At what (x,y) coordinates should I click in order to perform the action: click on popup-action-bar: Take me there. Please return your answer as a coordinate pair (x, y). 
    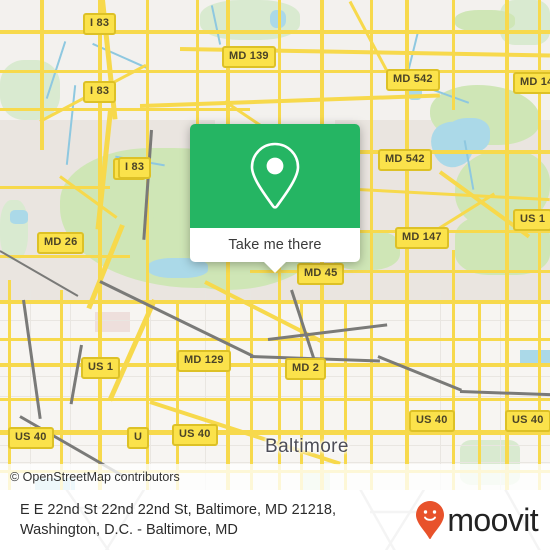
    Looking at the image, I should click on (275, 250).